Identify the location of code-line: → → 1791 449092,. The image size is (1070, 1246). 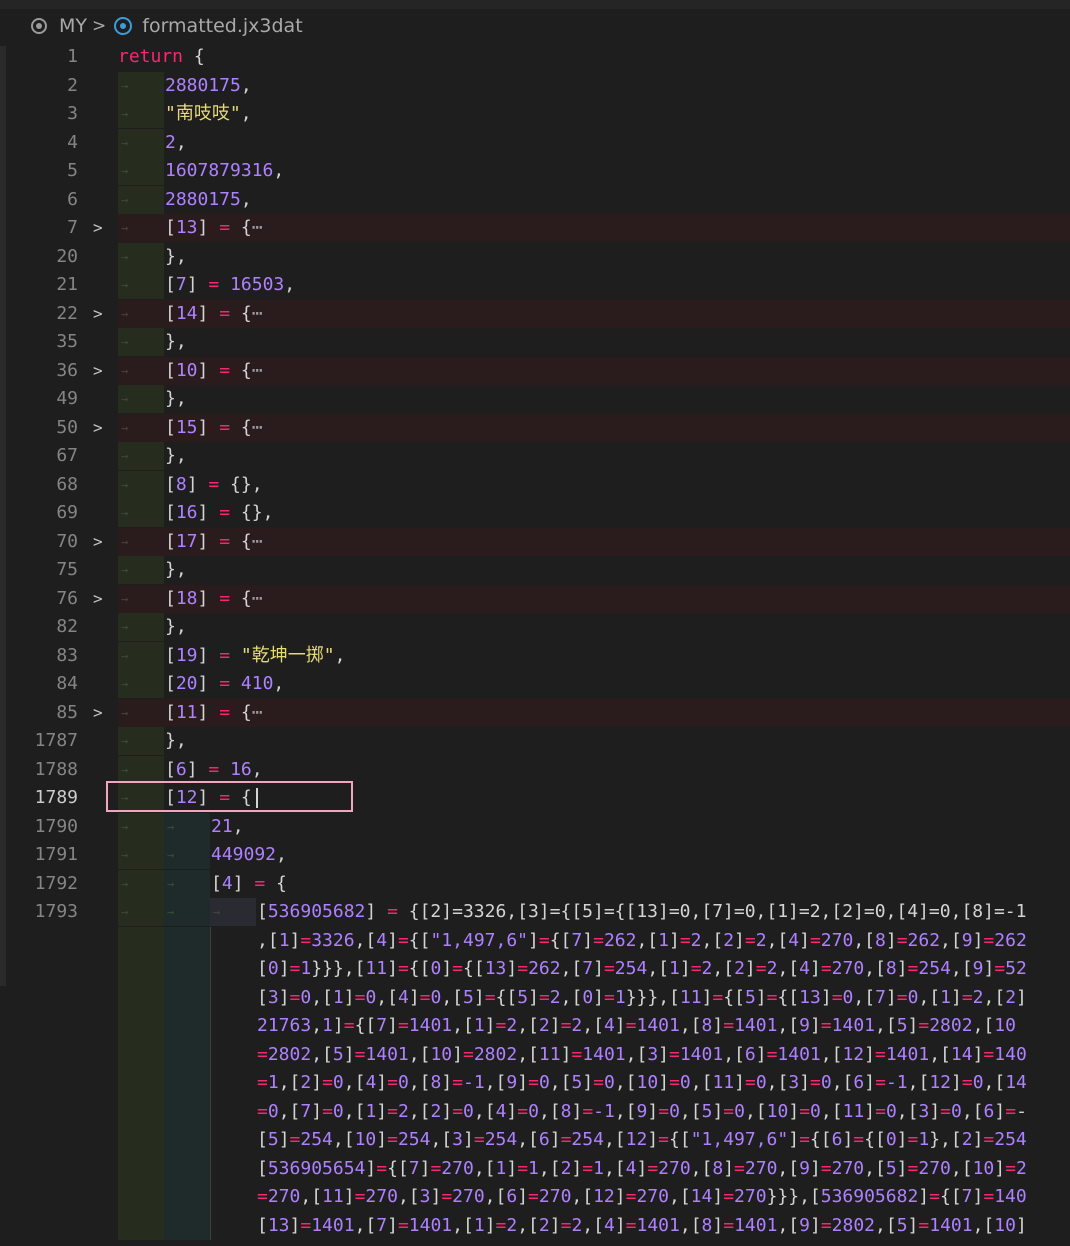
(535, 855).